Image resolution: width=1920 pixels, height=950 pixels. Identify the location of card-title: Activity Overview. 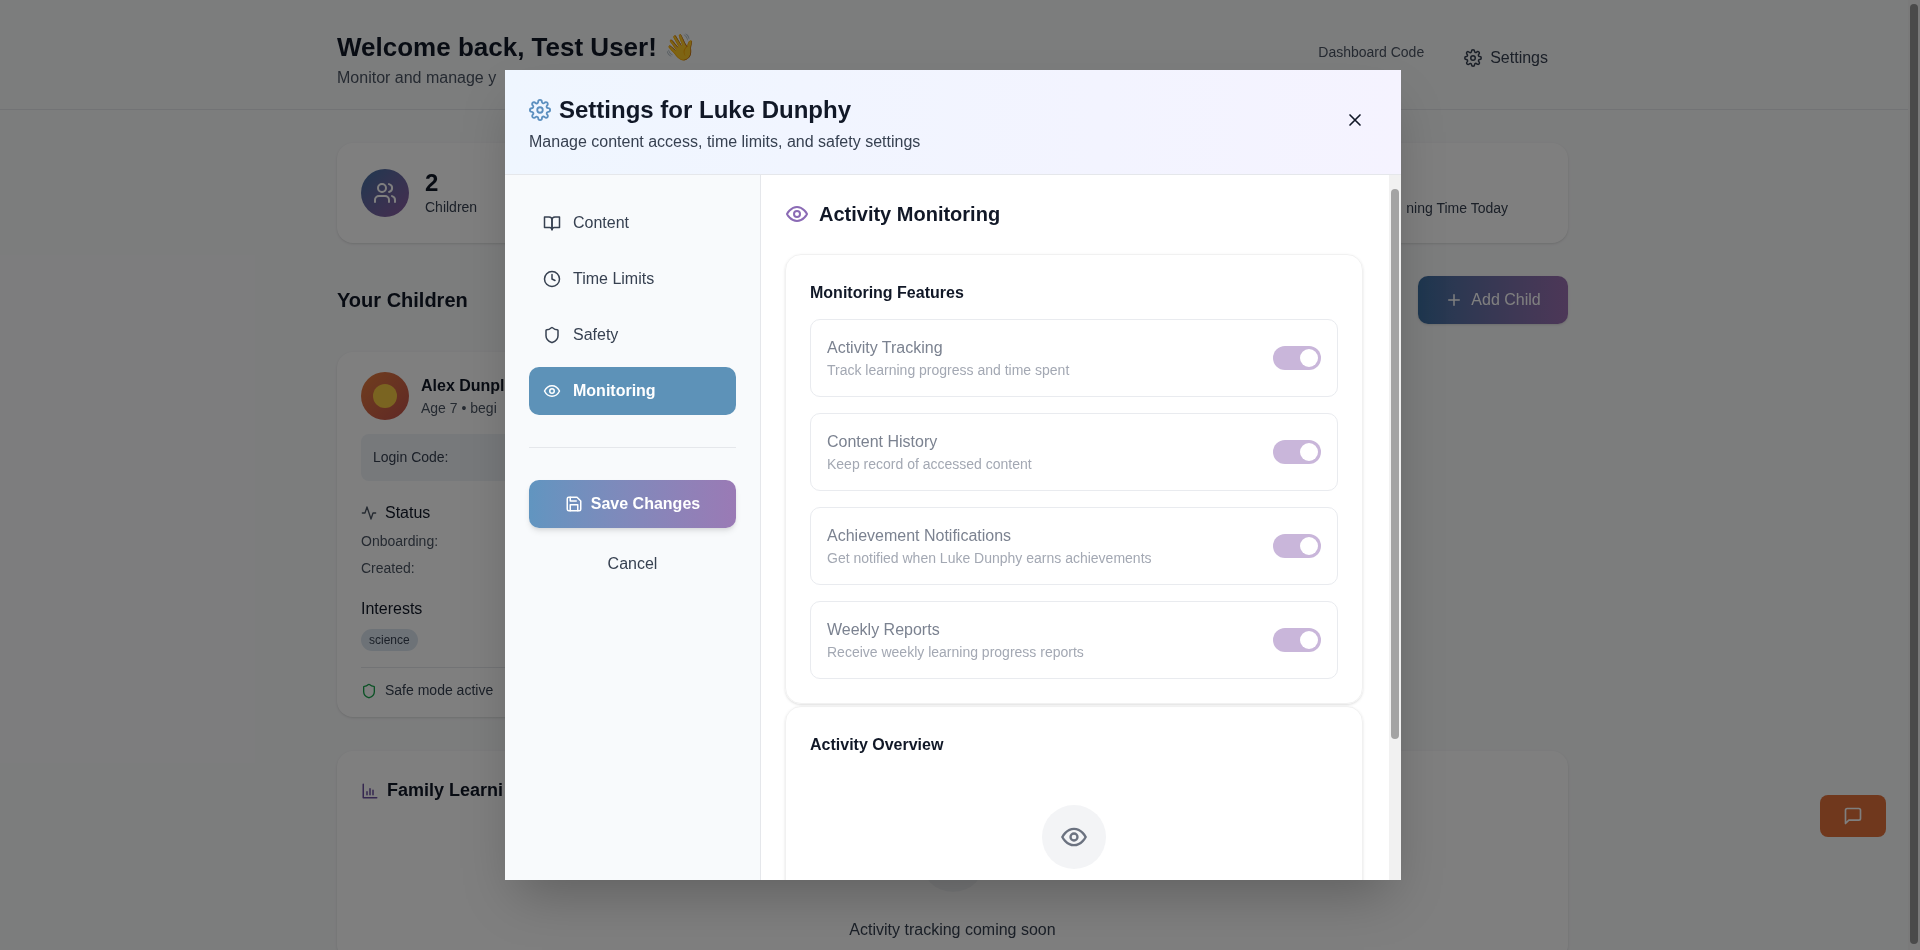
(877, 745).